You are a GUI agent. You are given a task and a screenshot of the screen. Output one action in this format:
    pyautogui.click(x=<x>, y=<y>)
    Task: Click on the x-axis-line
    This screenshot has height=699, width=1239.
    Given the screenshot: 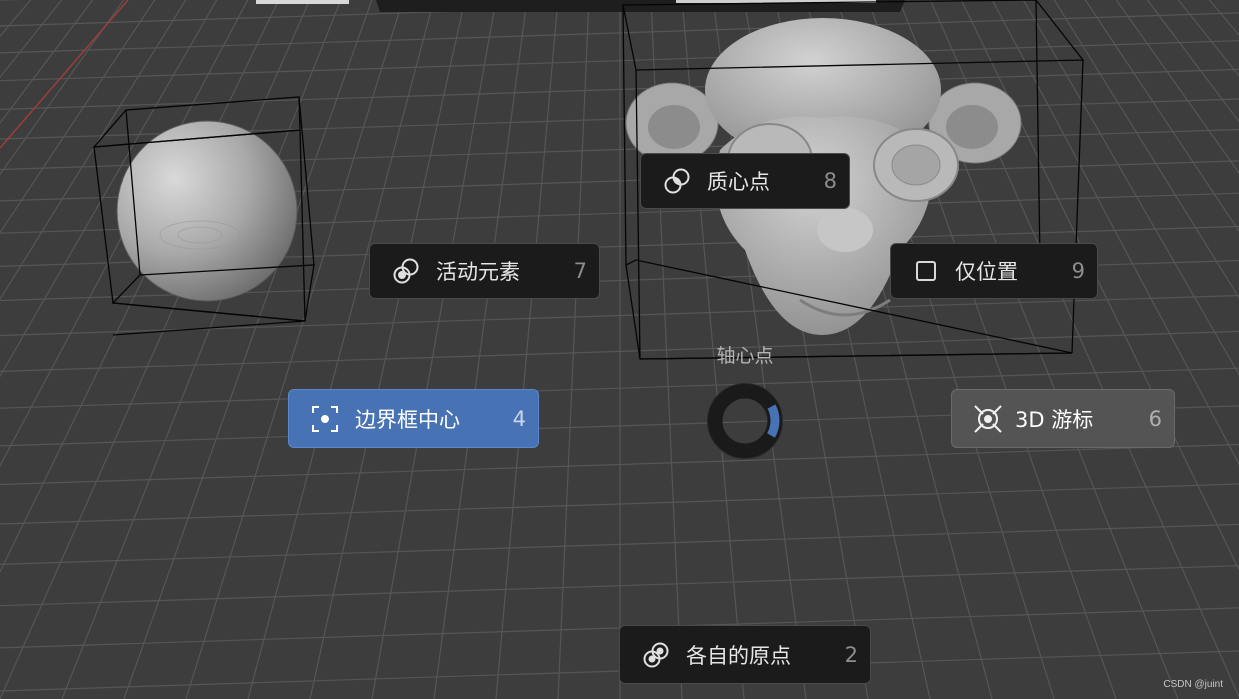 What is the action you would take?
    pyautogui.click(x=64, y=74)
    